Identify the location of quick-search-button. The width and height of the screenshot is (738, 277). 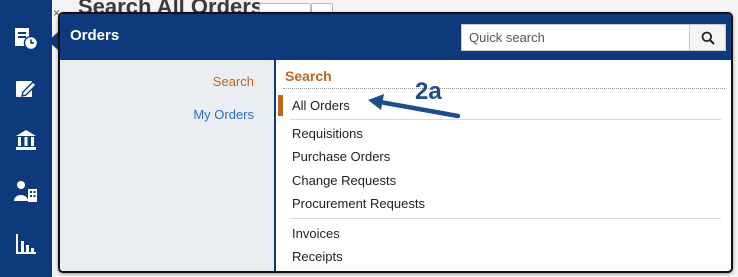
(707, 37).